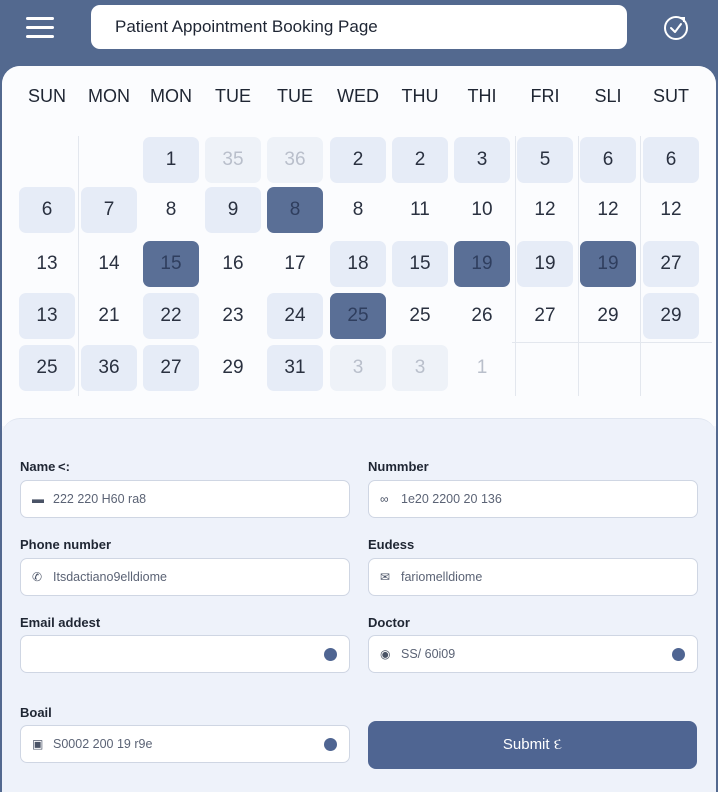  Describe the element at coordinates (41, 28) in the screenshot. I see `hamburger-menu-icon` at that location.